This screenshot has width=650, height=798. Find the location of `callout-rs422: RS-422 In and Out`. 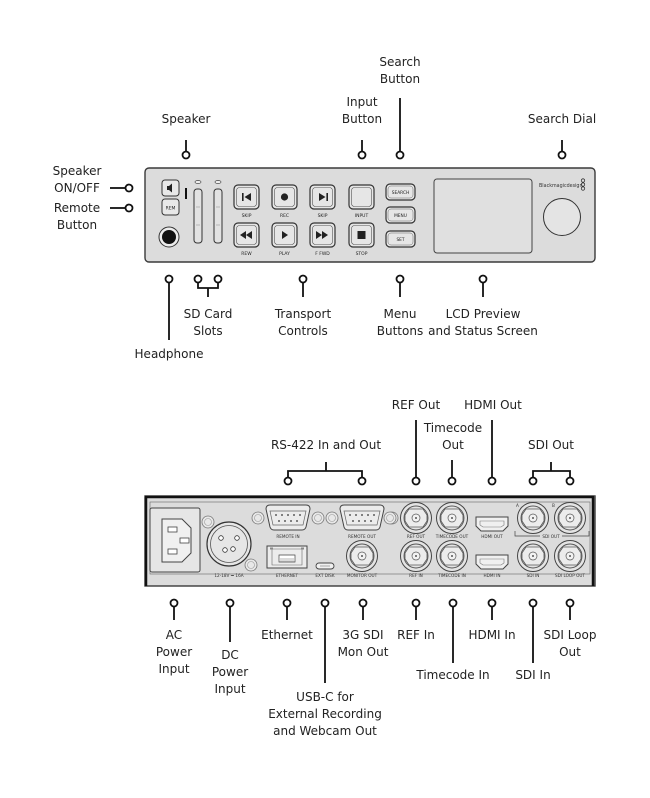

callout-rs422: RS-422 In and Out is located at coordinates (326, 445).